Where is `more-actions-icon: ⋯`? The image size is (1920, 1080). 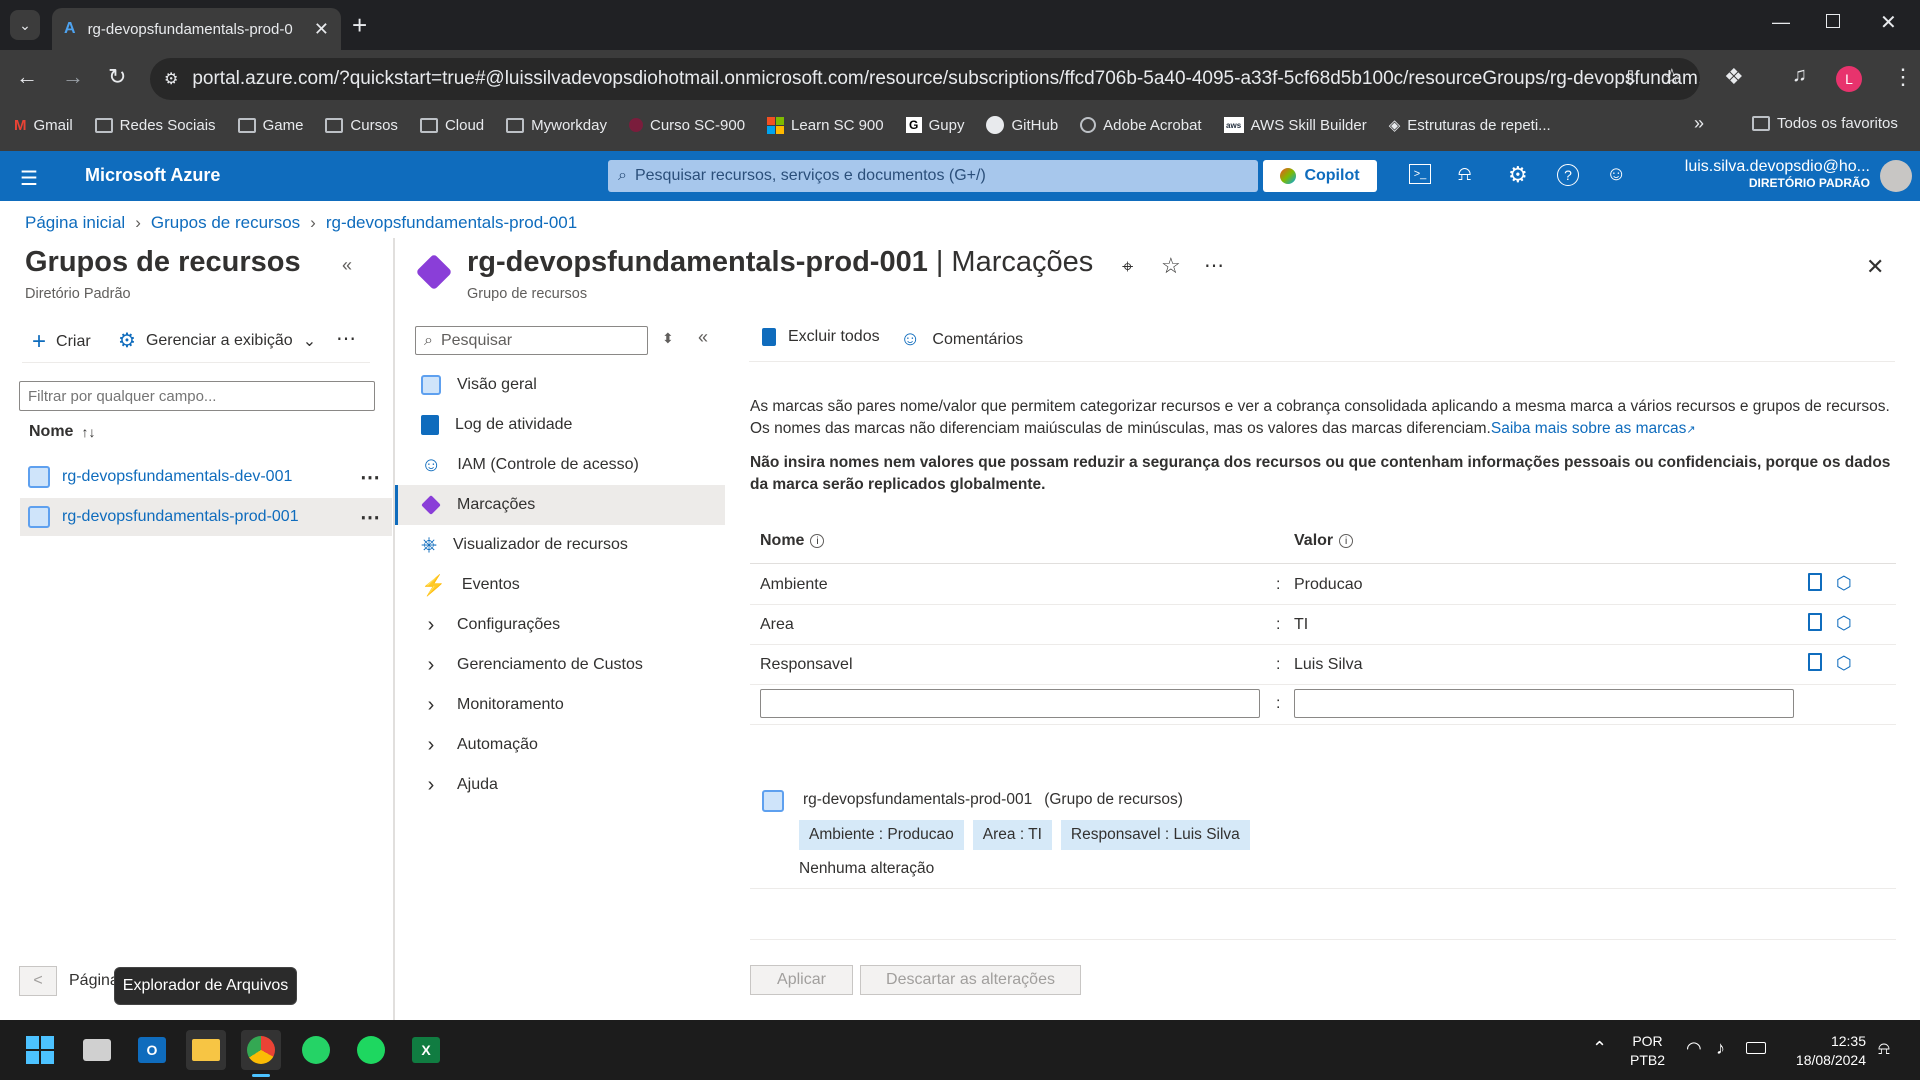 more-actions-icon: ⋯ is located at coordinates (346, 338).